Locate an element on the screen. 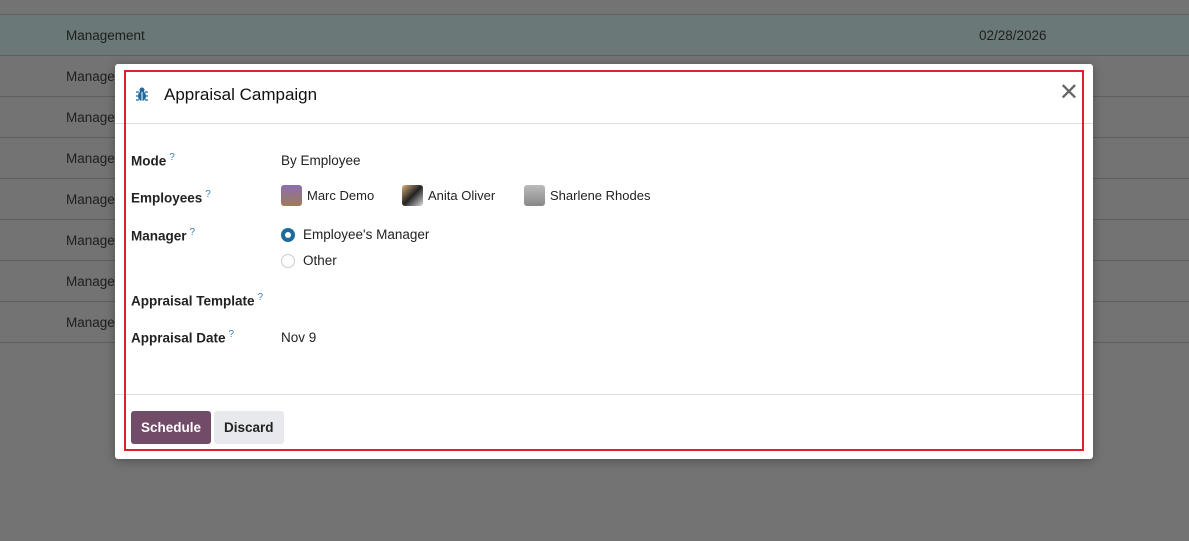 This screenshot has height=541, width=1189. radio-label: Other is located at coordinates (320, 260).